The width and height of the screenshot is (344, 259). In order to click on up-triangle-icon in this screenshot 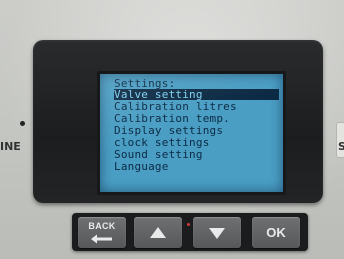, I will do `click(158, 232)`.